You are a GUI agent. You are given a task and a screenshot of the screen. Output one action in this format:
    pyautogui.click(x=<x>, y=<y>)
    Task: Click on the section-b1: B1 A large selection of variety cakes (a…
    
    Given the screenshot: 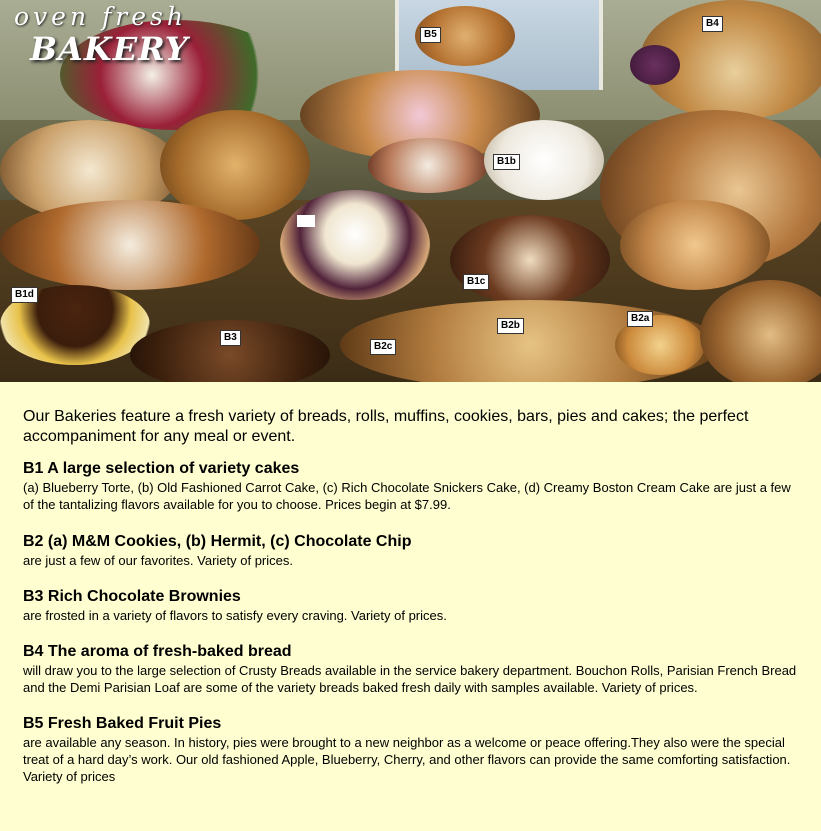 What is the action you would take?
    pyautogui.click(x=413, y=486)
    